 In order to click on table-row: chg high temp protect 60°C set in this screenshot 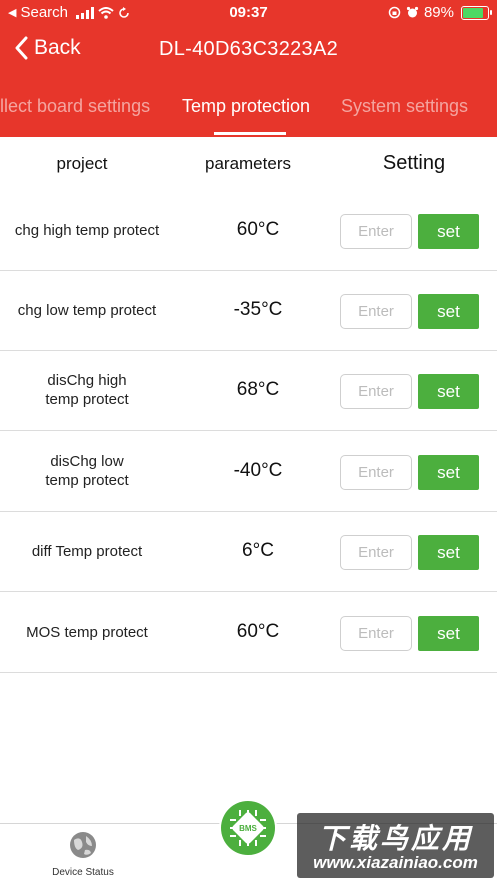, I will do `click(248, 230)`.